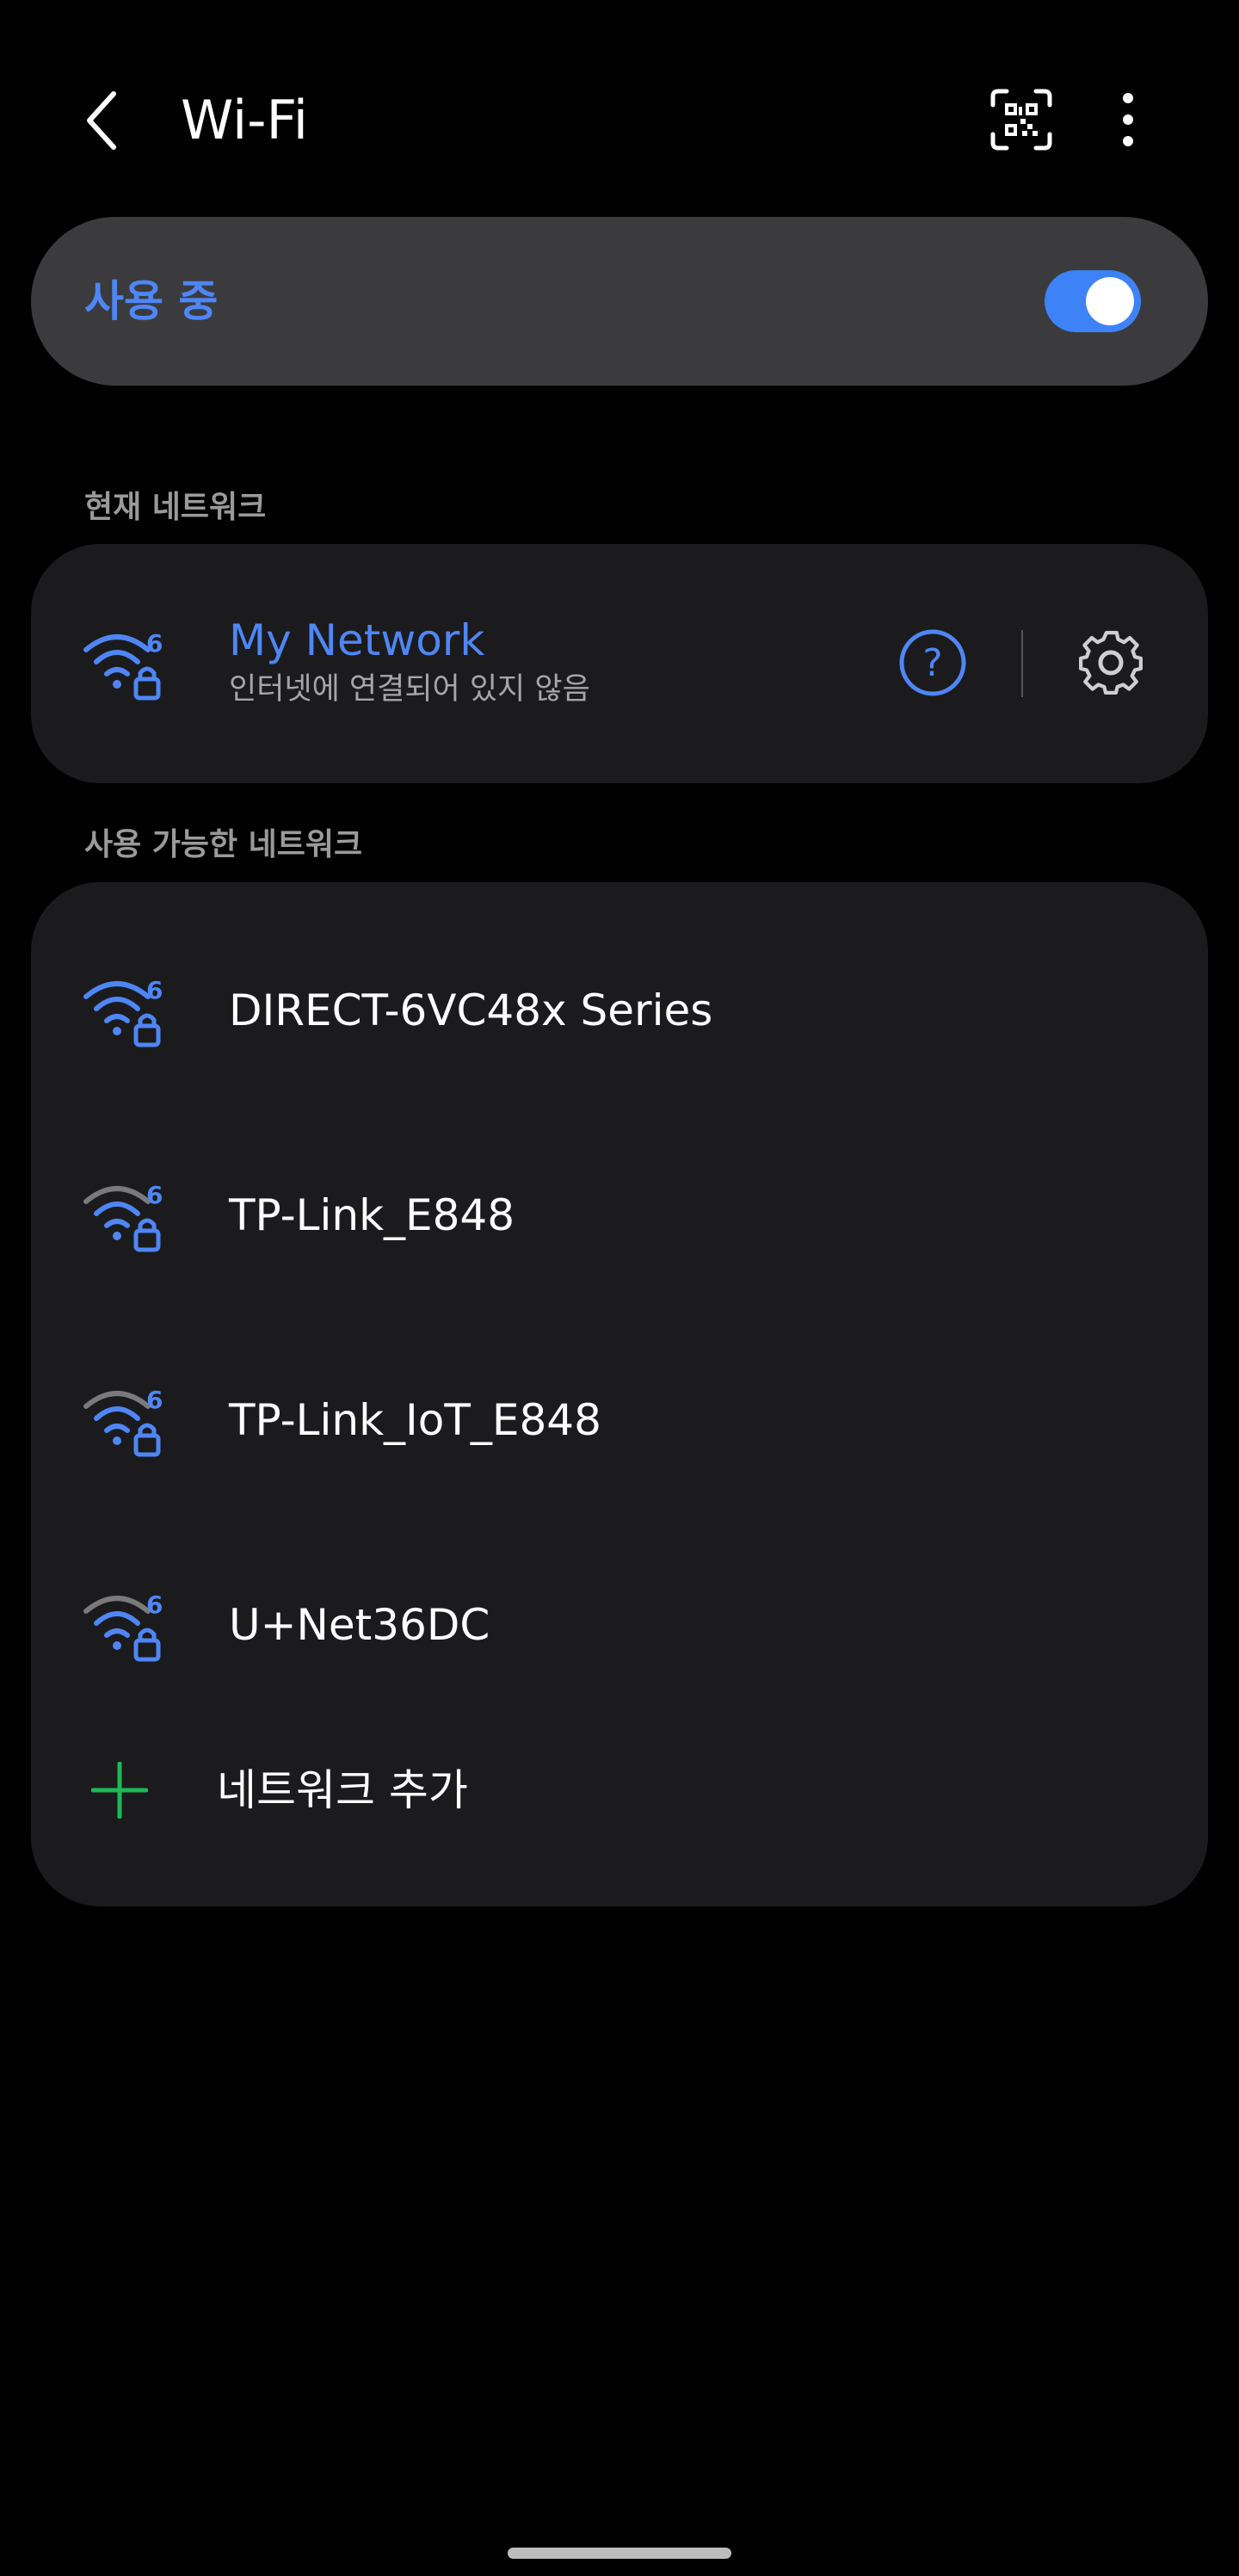  What do you see at coordinates (119, 1790) in the screenshot?
I see `plus-icon` at bounding box center [119, 1790].